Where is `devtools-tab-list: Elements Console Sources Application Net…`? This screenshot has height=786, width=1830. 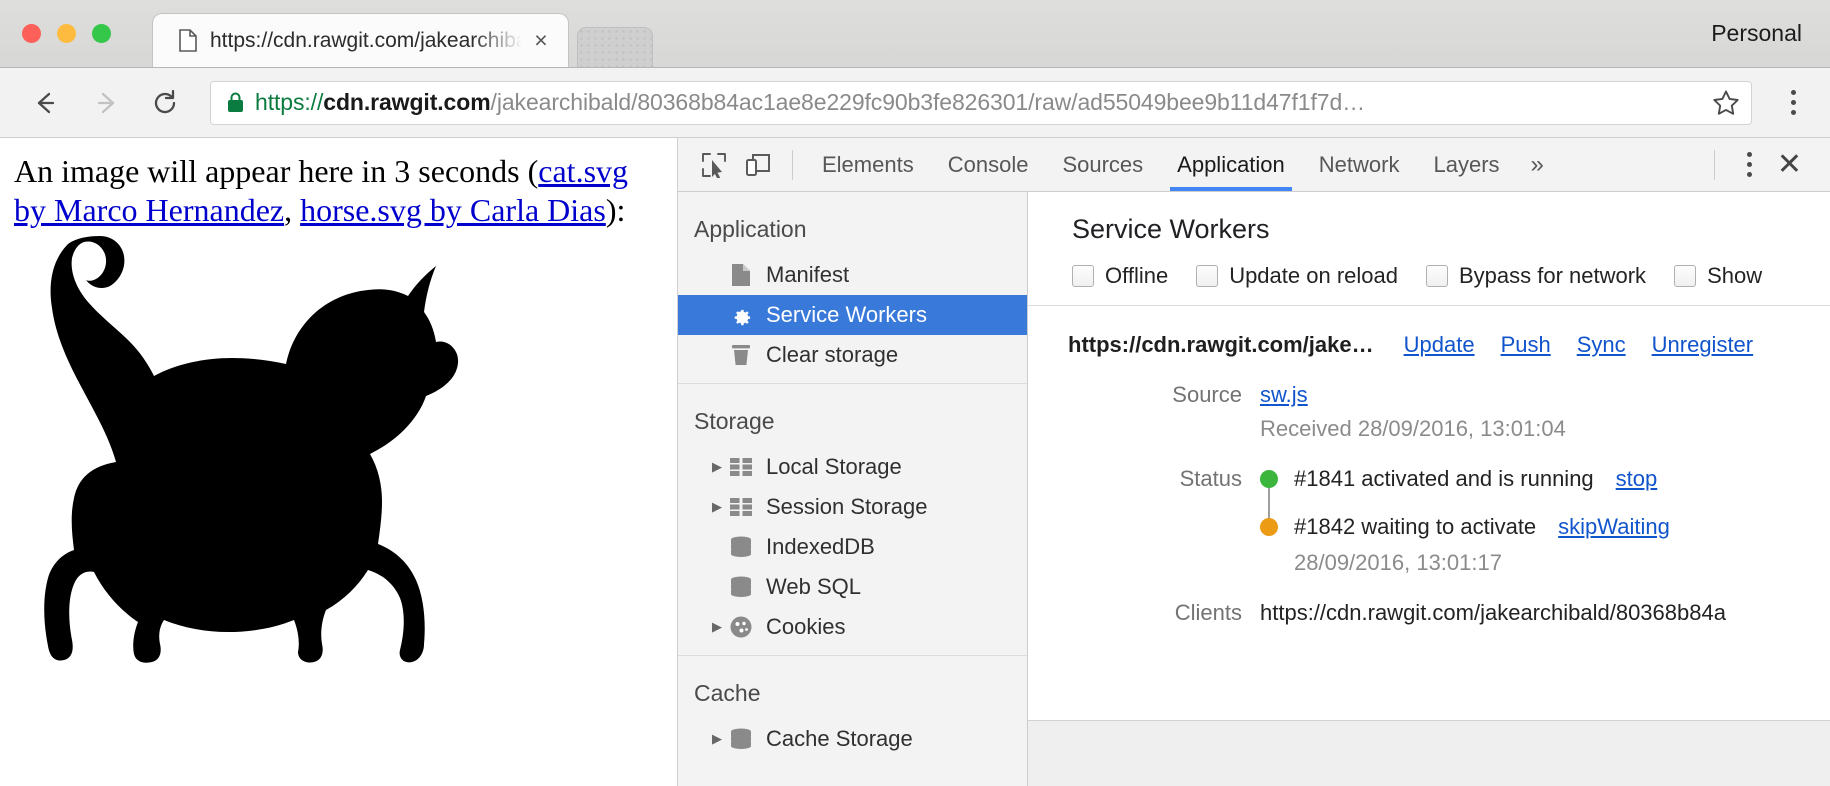
devtools-tab-list: Elements Console Sources Application Net… is located at coordinates (1181, 164).